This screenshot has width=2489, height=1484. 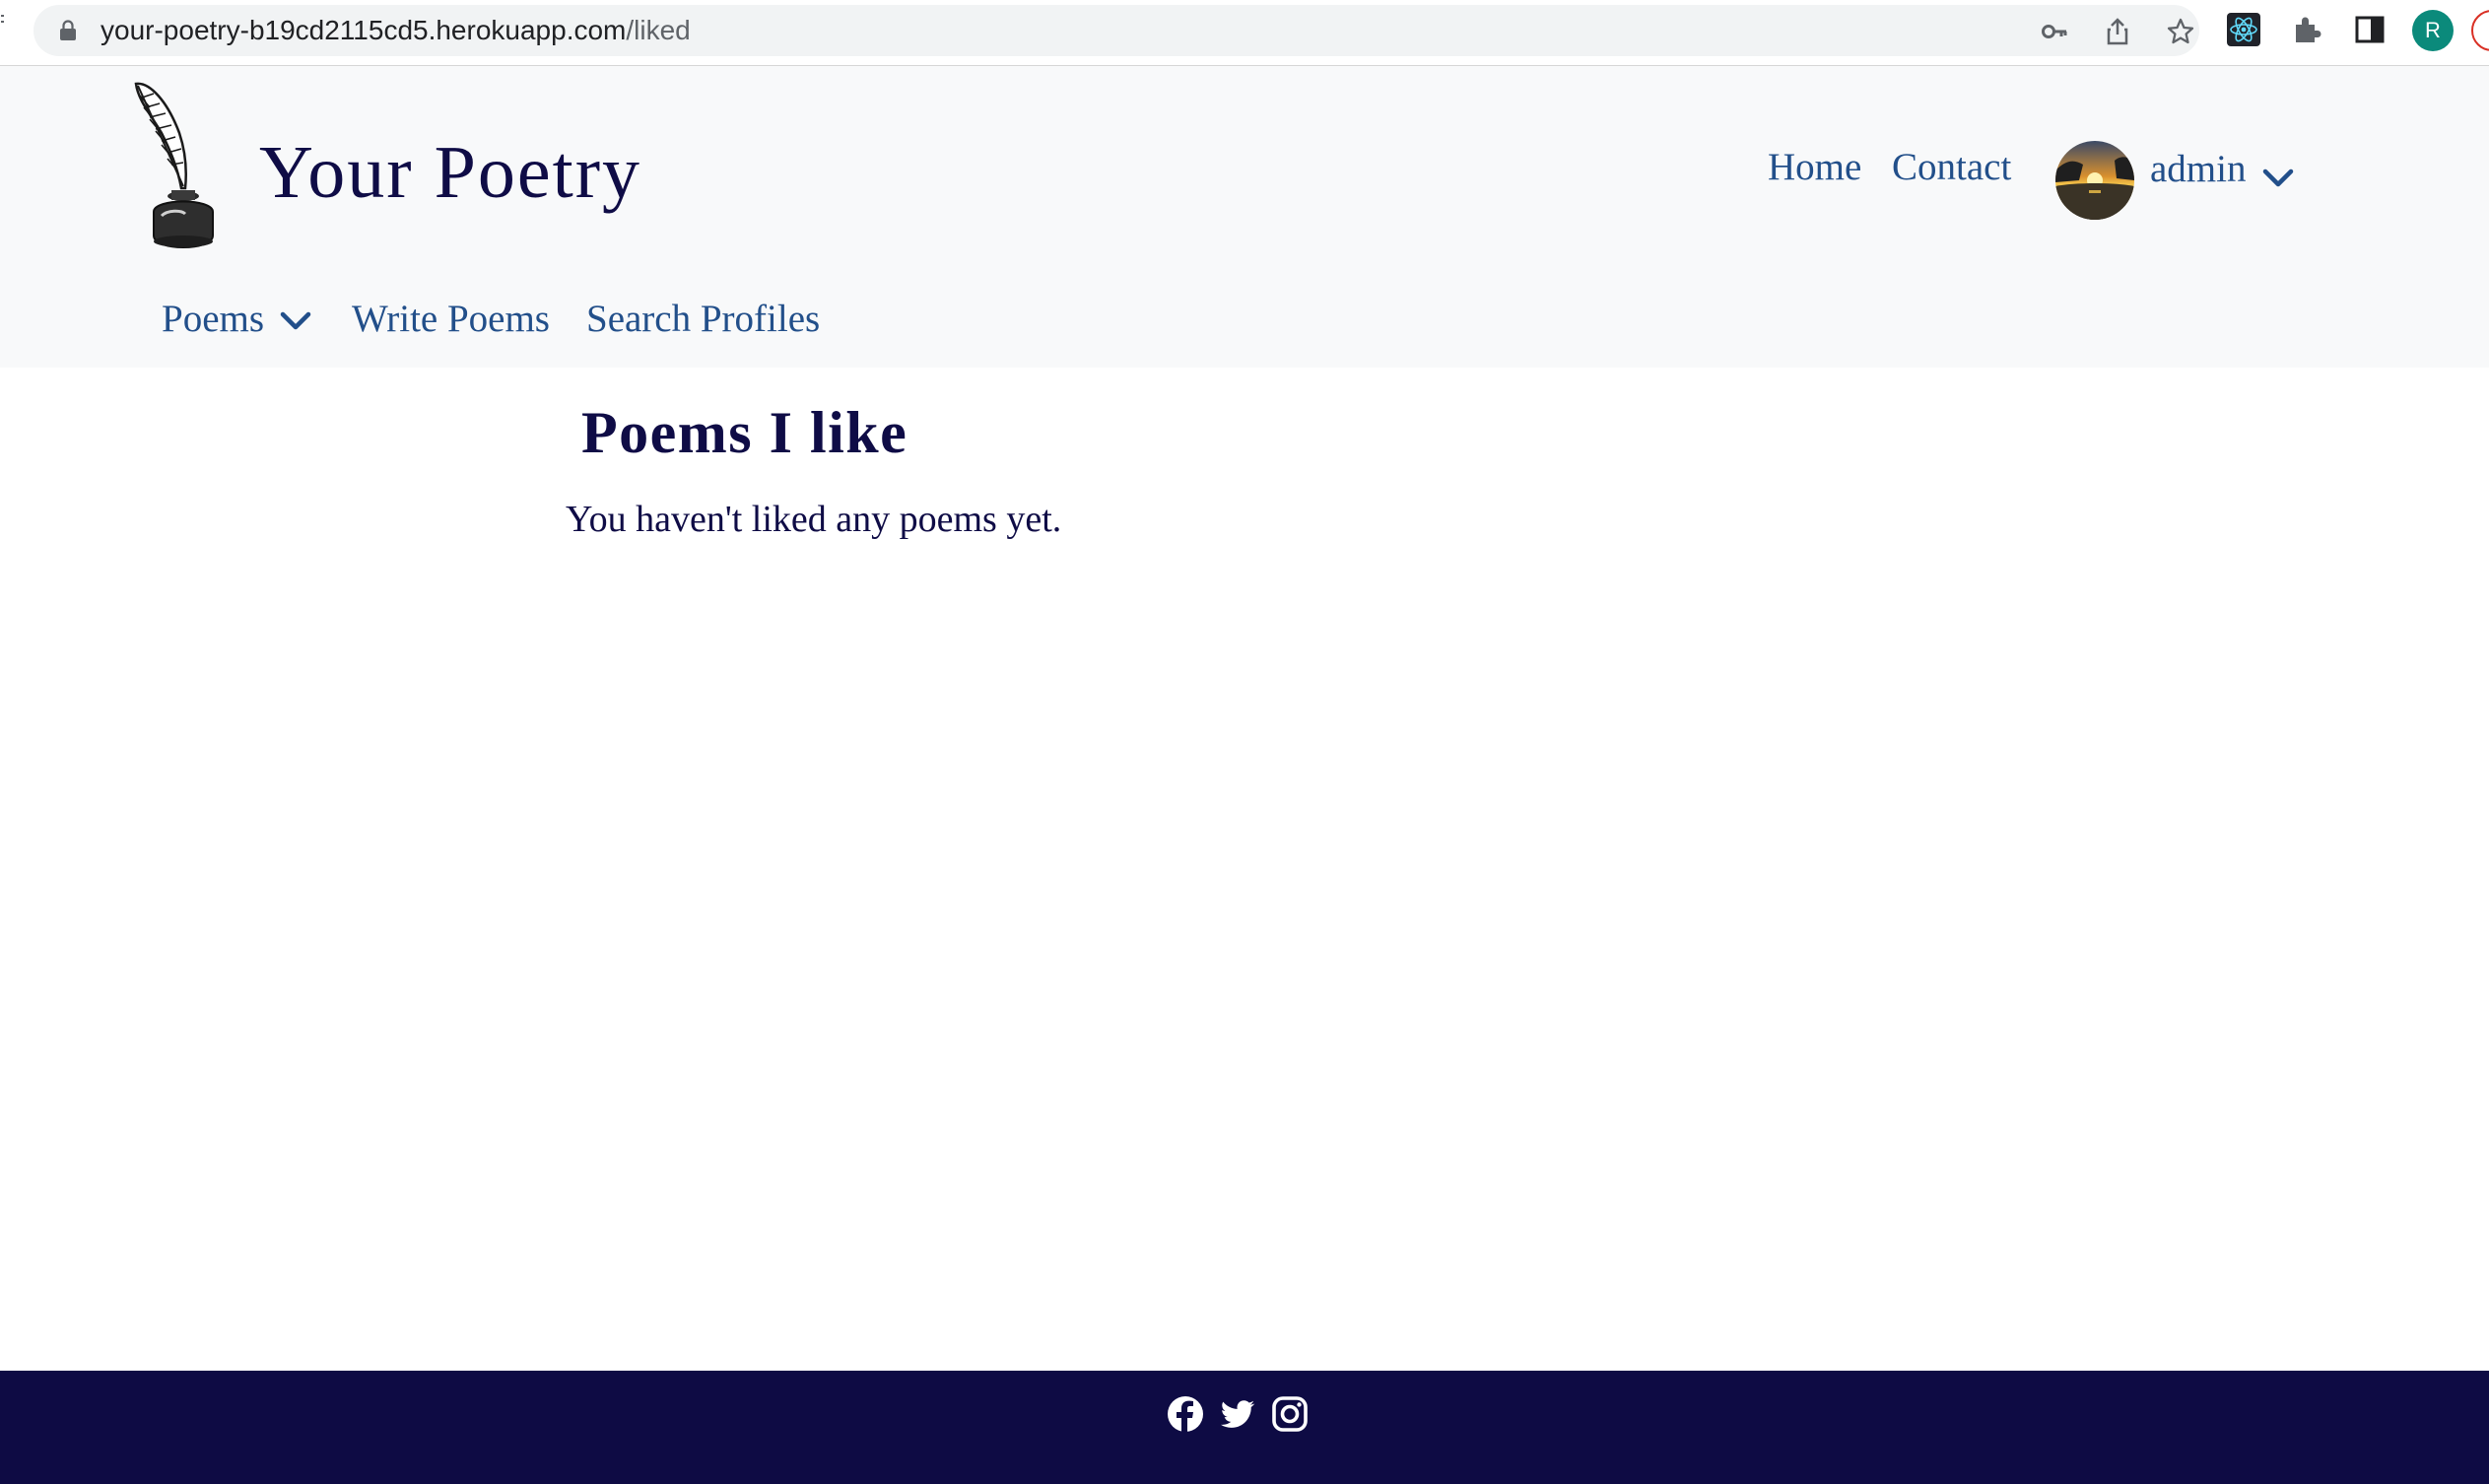 I want to click on profile-icon: R, so click(x=2433, y=30).